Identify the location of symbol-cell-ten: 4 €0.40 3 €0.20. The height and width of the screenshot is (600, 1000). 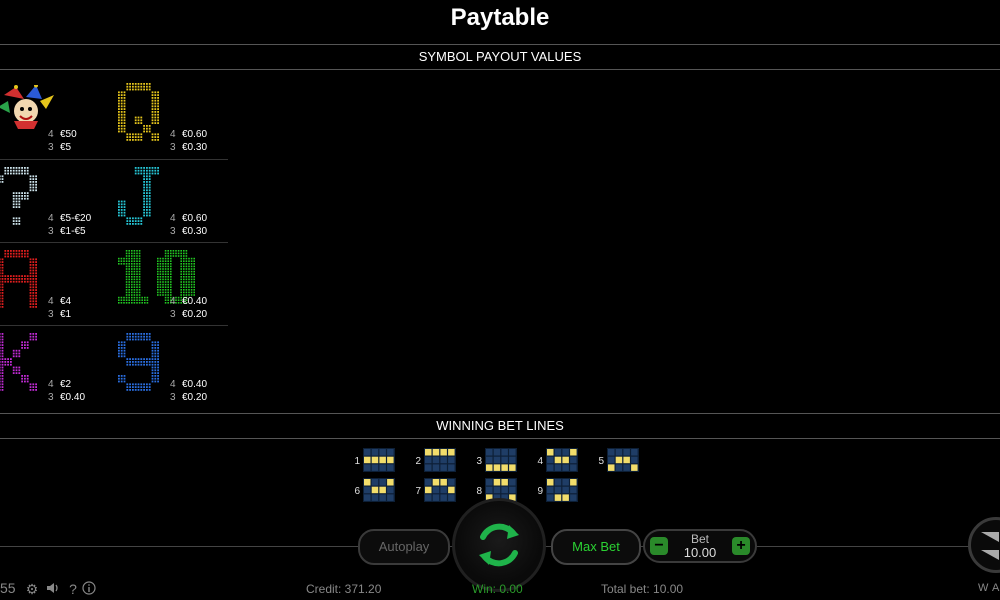
(164, 285).